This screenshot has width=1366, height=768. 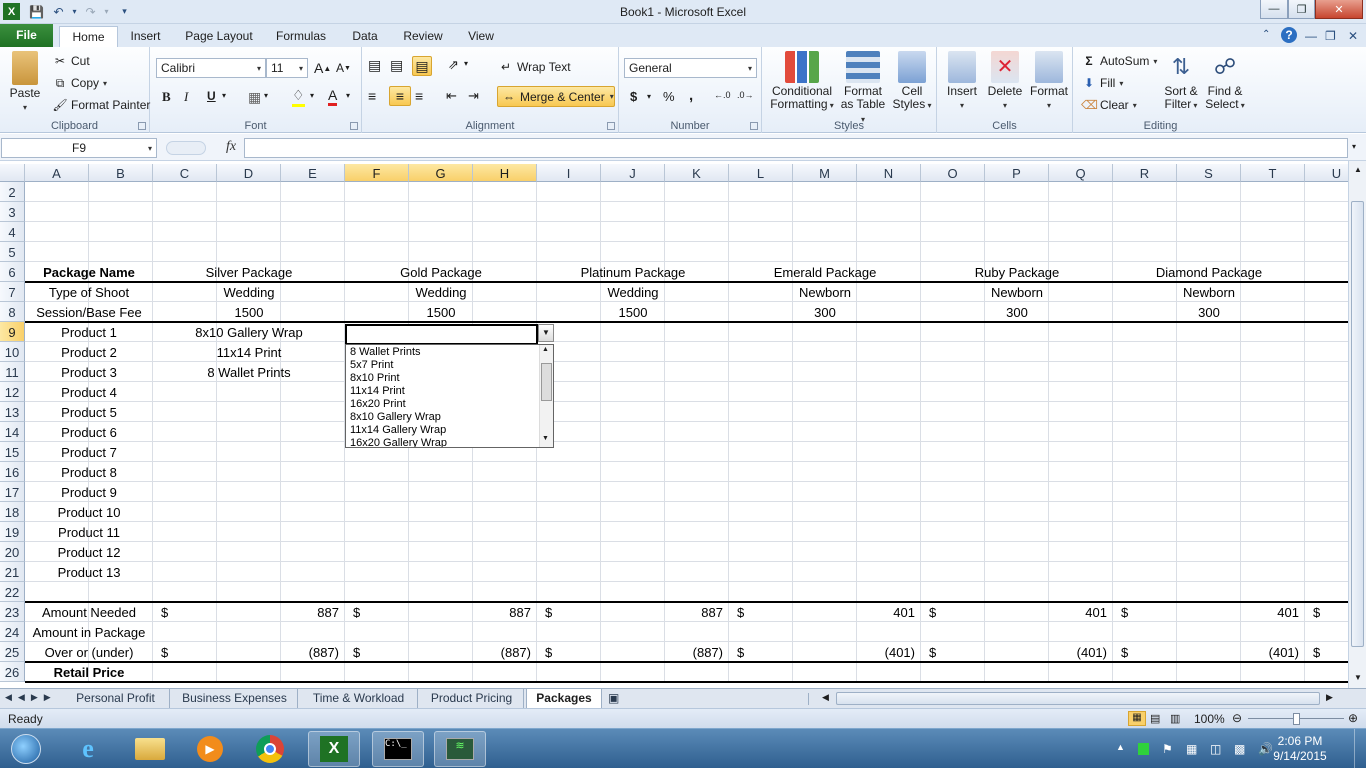 I want to click on page-layout-view-icon: ▤, so click(x=1155, y=718).